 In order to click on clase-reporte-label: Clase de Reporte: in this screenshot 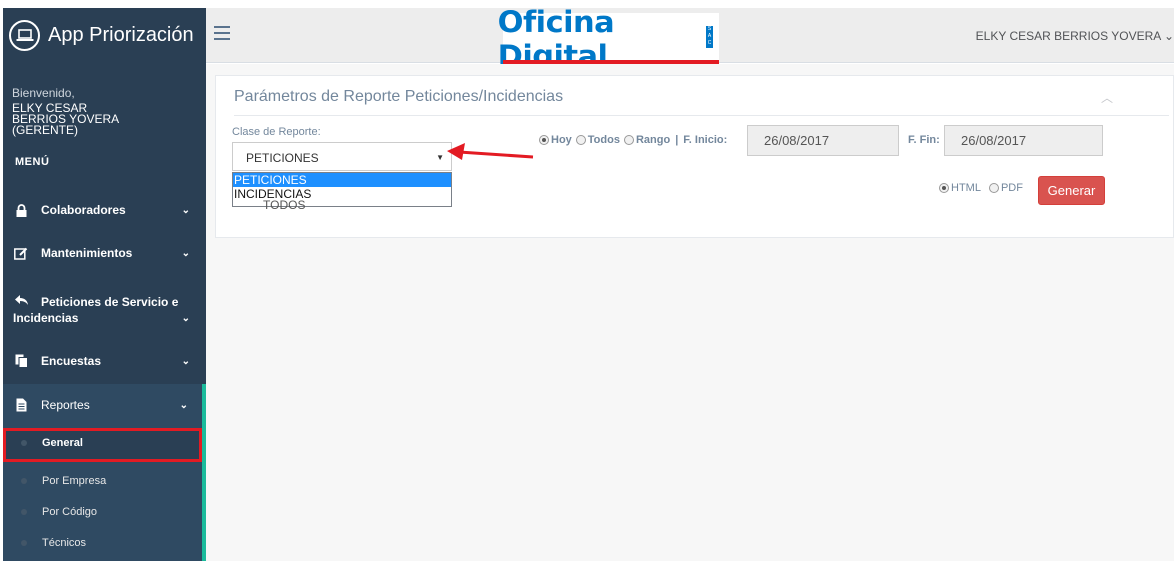, I will do `click(276, 132)`.